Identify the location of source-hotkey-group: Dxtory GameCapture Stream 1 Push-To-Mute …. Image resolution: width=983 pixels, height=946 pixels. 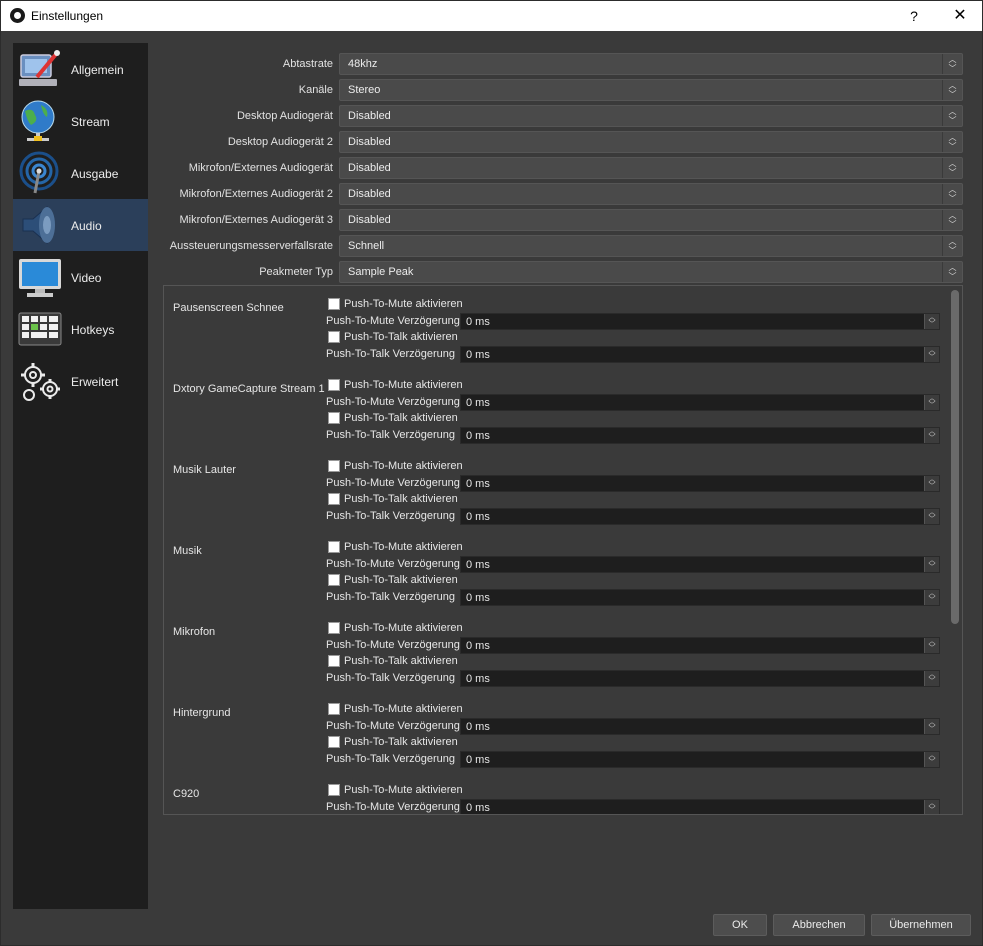
(556, 407).